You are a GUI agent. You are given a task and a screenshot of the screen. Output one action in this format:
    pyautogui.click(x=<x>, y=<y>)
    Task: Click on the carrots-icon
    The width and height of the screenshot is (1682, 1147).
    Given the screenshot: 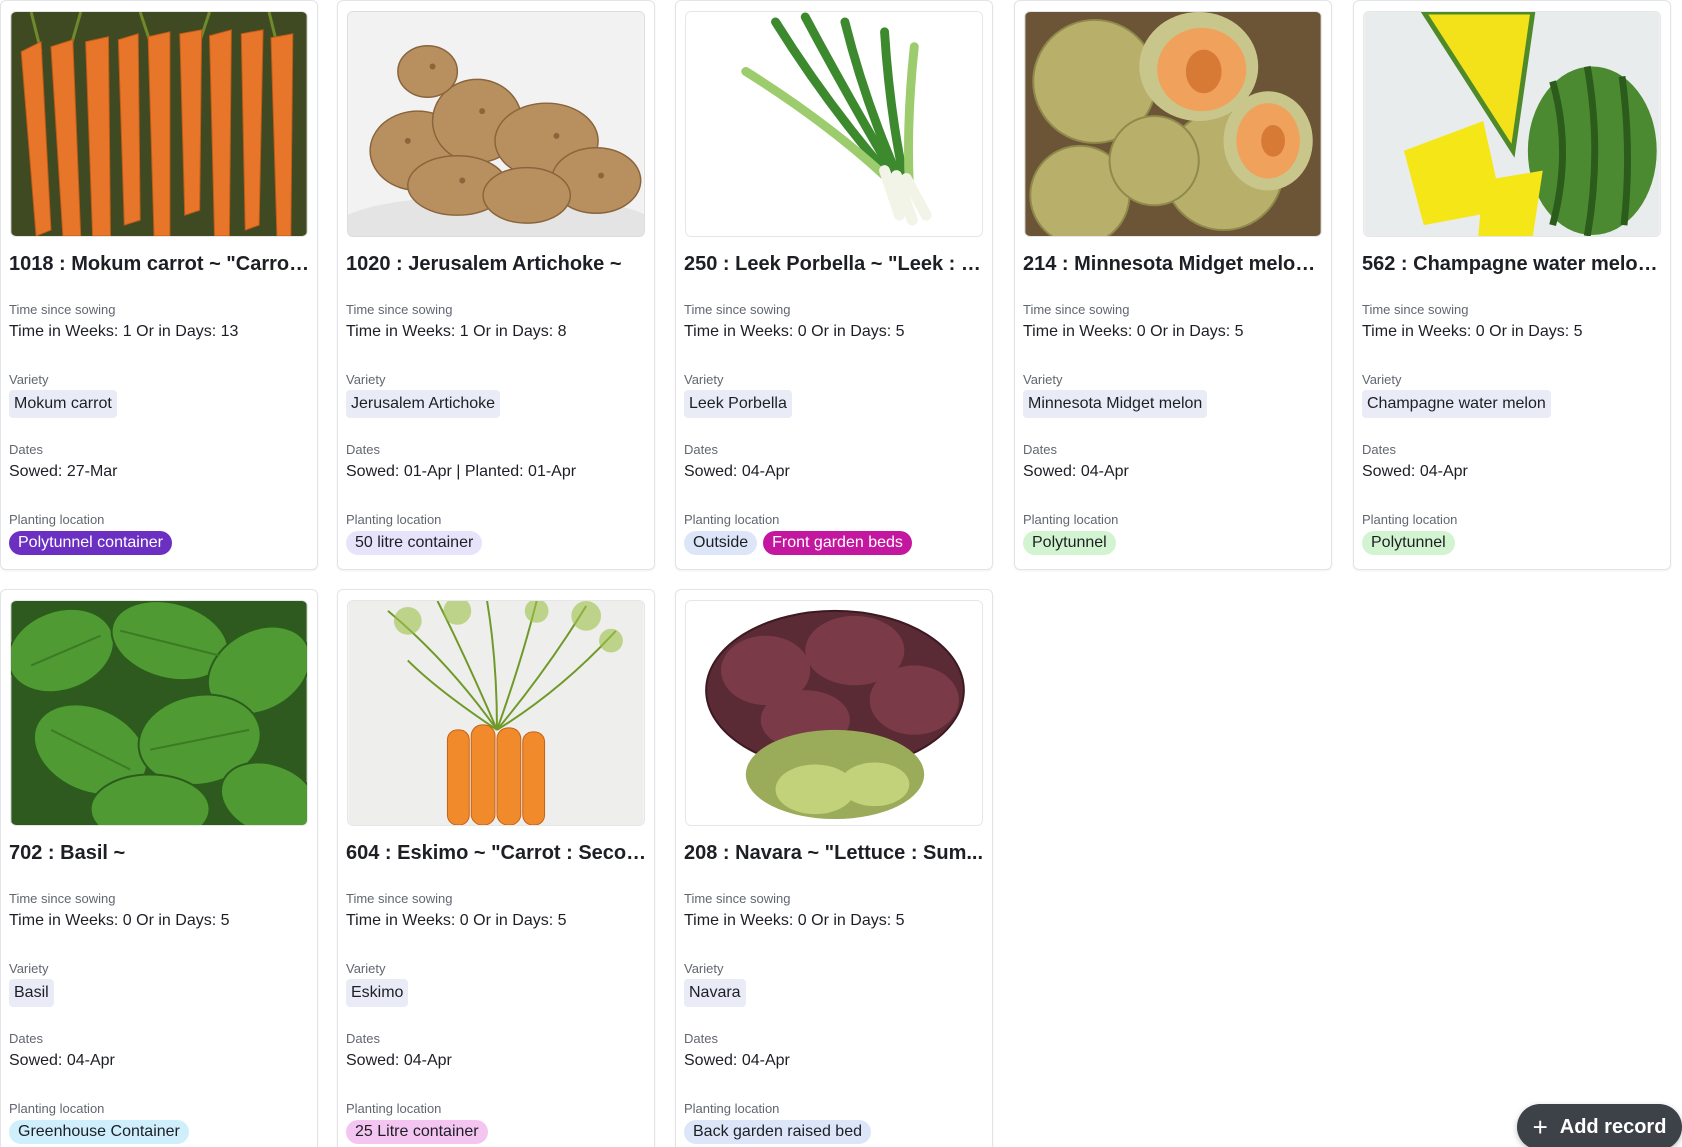 What is the action you would take?
    pyautogui.click(x=159, y=124)
    